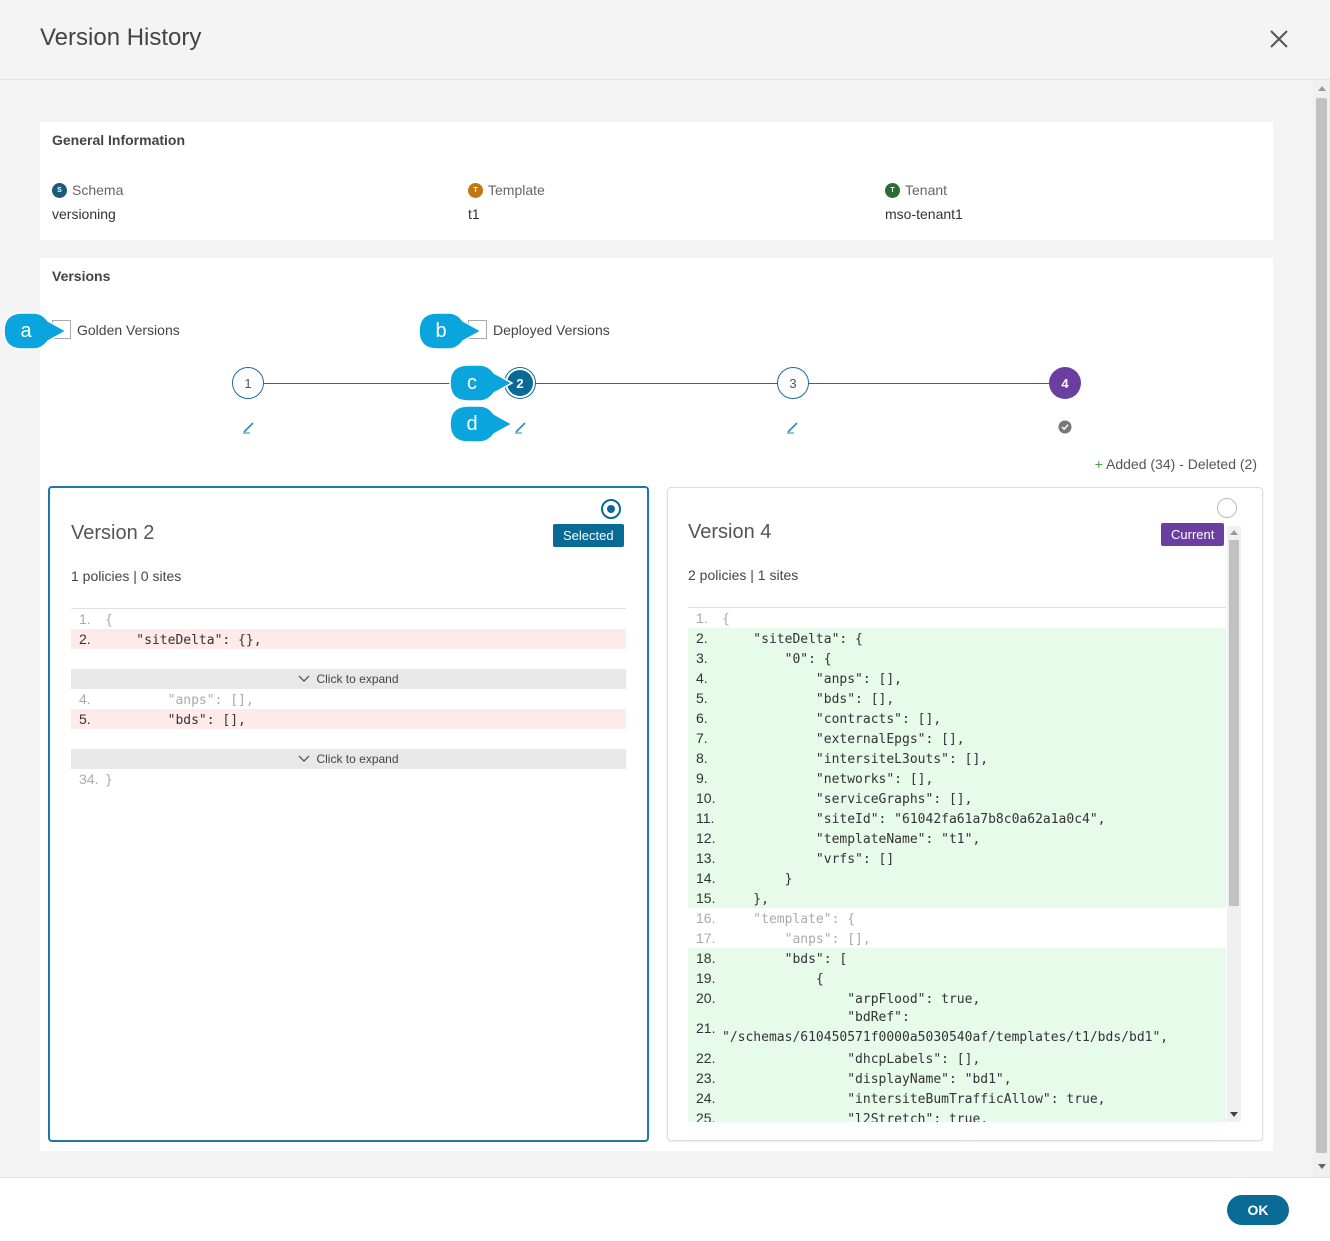  What do you see at coordinates (348, 719) in the screenshot?
I see `code-line-deleted: 5. "bds": [],` at bounding box center [348, 719].